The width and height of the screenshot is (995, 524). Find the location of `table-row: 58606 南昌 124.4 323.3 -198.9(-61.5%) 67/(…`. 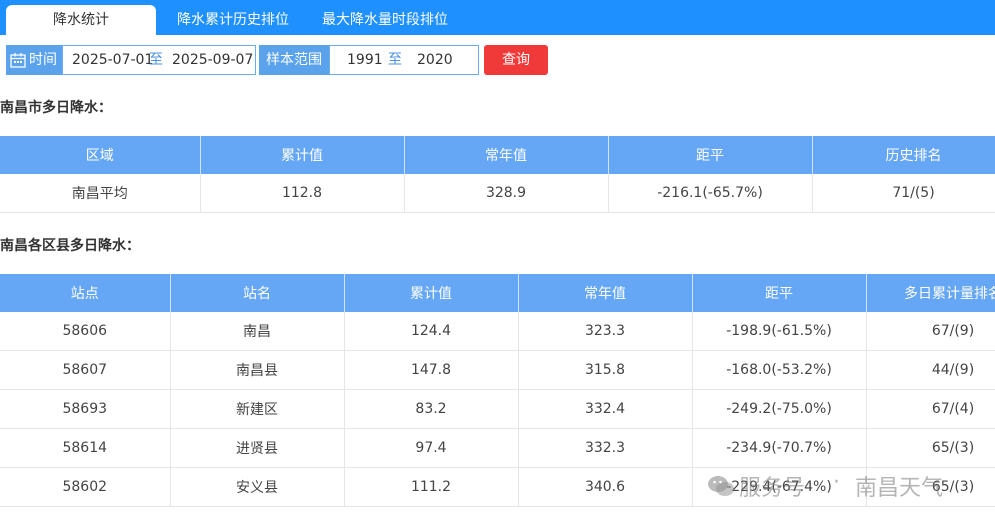

table-row: 58606 南昌 124.4 323.3 -198.9(-61.5%) 67/(… is located at coordinates (497, 331).